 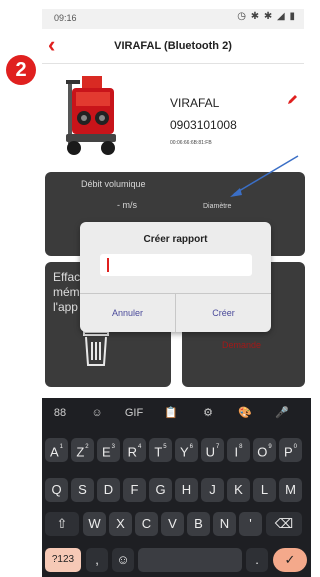 What do you see at coordinates (108, 490) in the screenshot?
I see `key-d: D` at bounding box center [108, 490].